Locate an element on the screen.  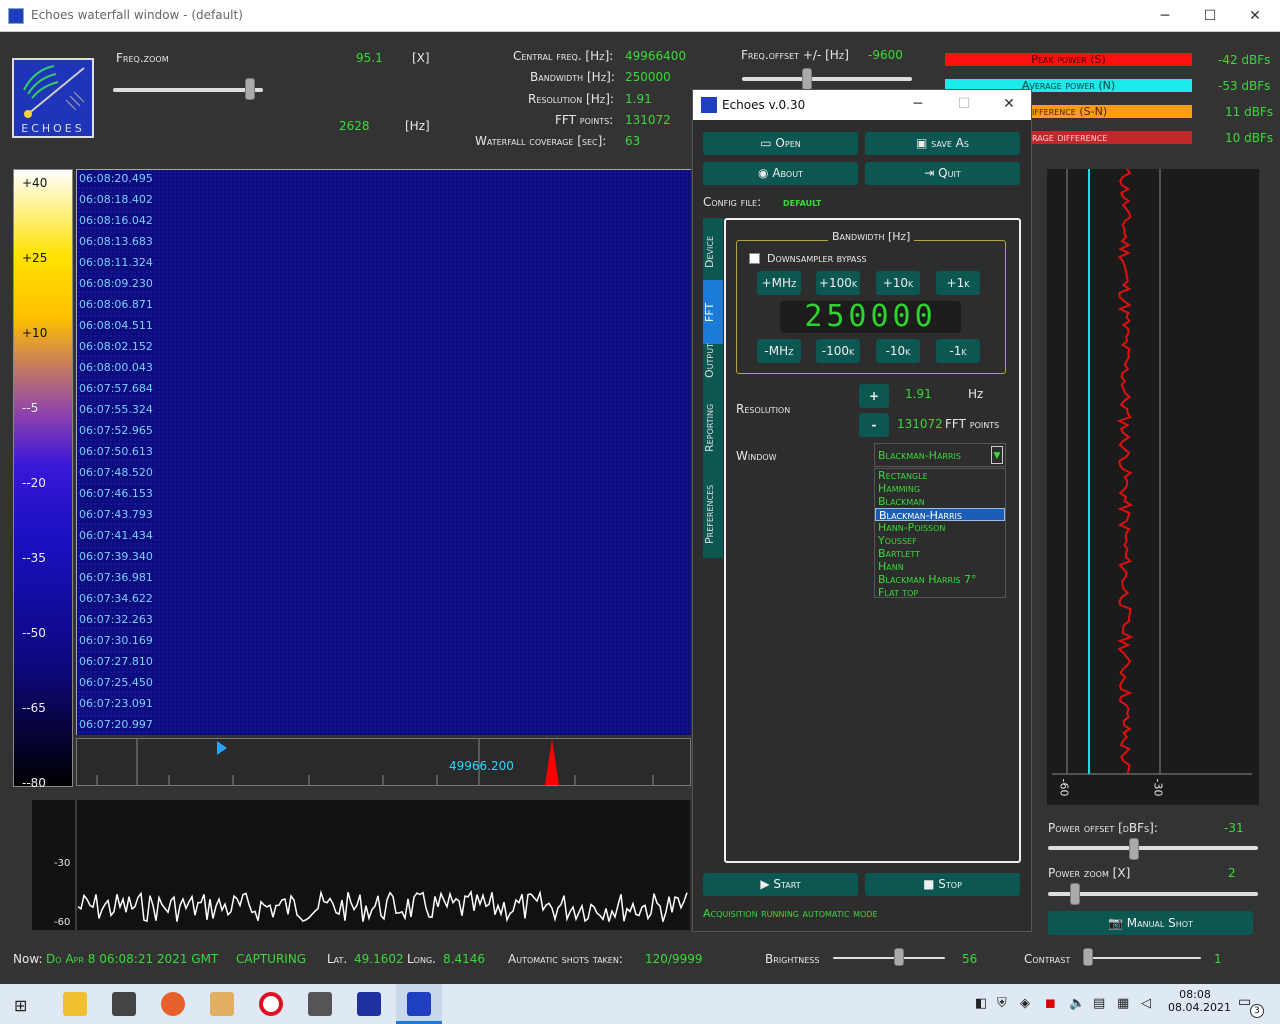
exit-icon: ⇥ is located at coordinates (931, 173).